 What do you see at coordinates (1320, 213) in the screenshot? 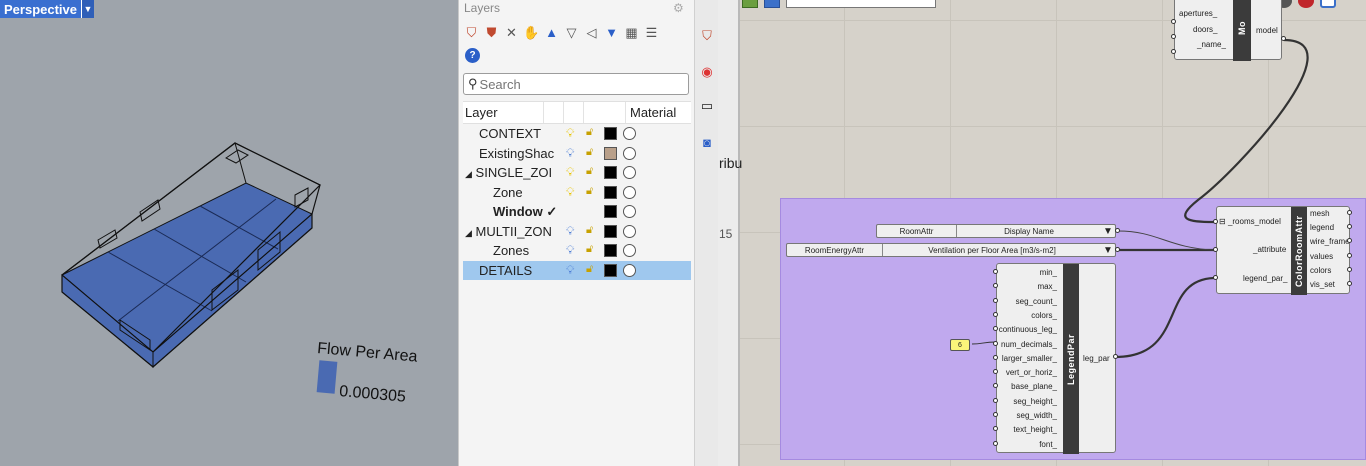
I see `port-mesh: mesh` at bounding box center [1320, 213].